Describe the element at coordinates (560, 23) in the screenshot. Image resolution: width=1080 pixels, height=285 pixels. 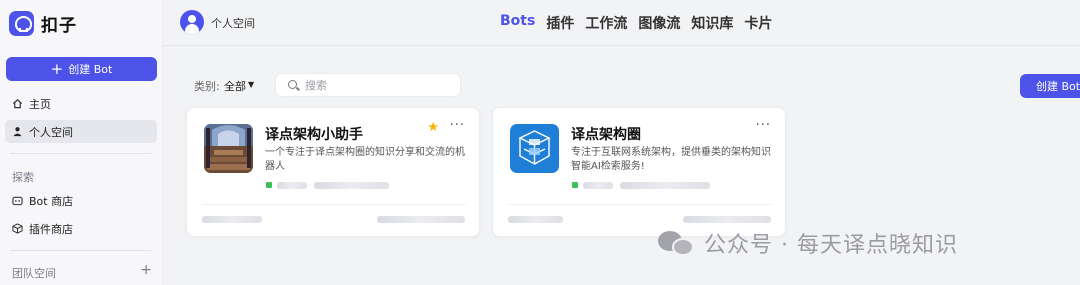
I see `tab-plugins: 插件` at that location.